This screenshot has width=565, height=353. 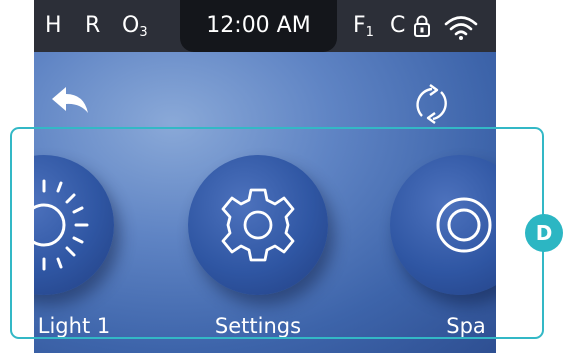 What do you see at coordinates (135, 26) in the screenshot?
I see `ozone-indicator: O3` at bounding box center [135, 26].